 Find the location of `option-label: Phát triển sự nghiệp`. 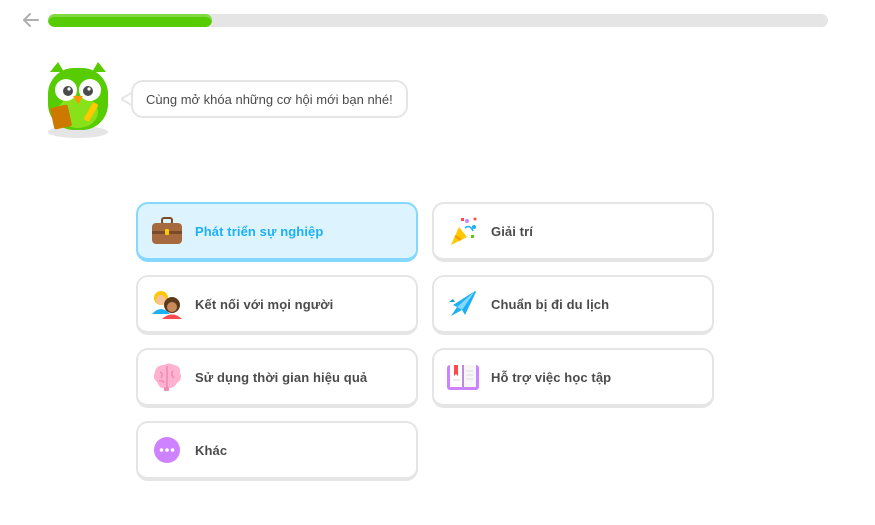

option-label: Phát triển sự nghiệp is located at coordinates (259, 231).